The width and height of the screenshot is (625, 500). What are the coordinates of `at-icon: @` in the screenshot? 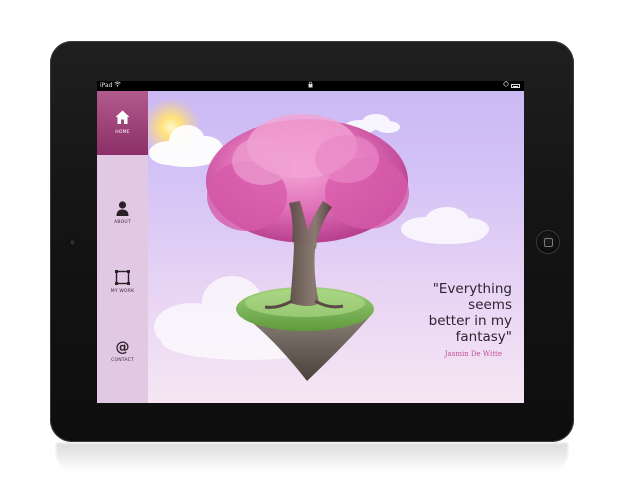 It's located at (123, 348).